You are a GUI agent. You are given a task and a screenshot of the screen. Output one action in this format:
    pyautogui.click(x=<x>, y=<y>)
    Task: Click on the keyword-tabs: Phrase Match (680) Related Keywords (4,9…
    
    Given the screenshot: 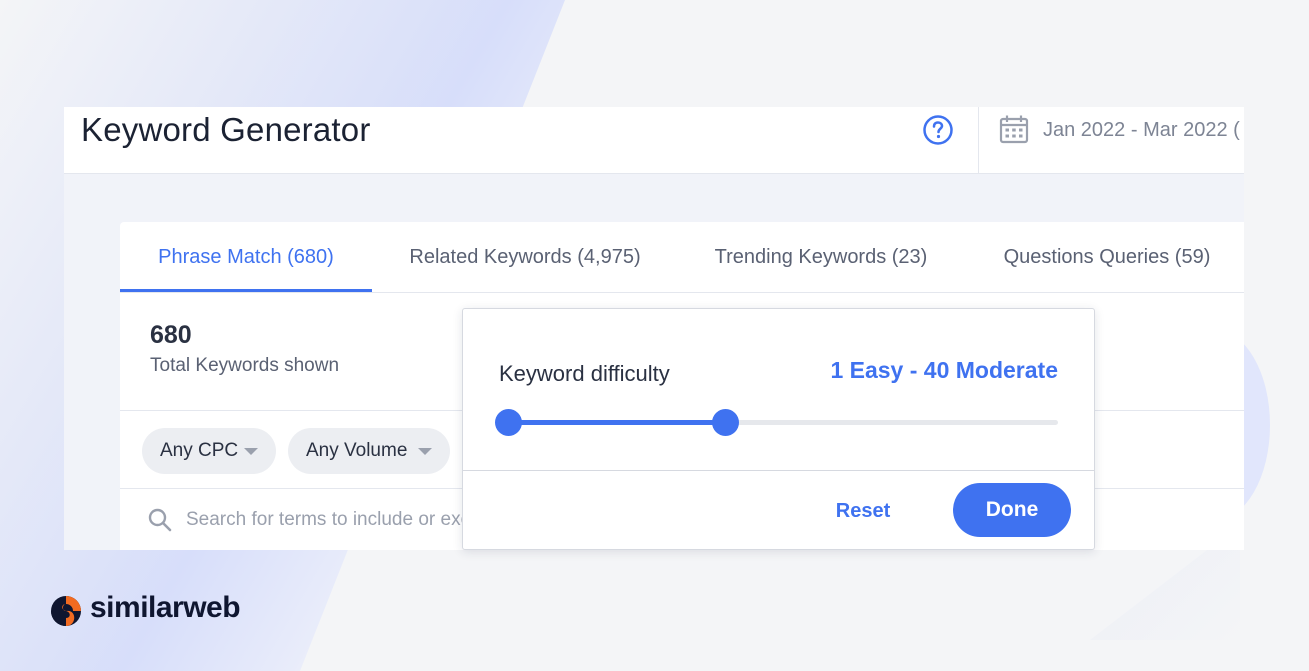 What is the action you would take?
    pyautogui.click(x=682, y=257)
    